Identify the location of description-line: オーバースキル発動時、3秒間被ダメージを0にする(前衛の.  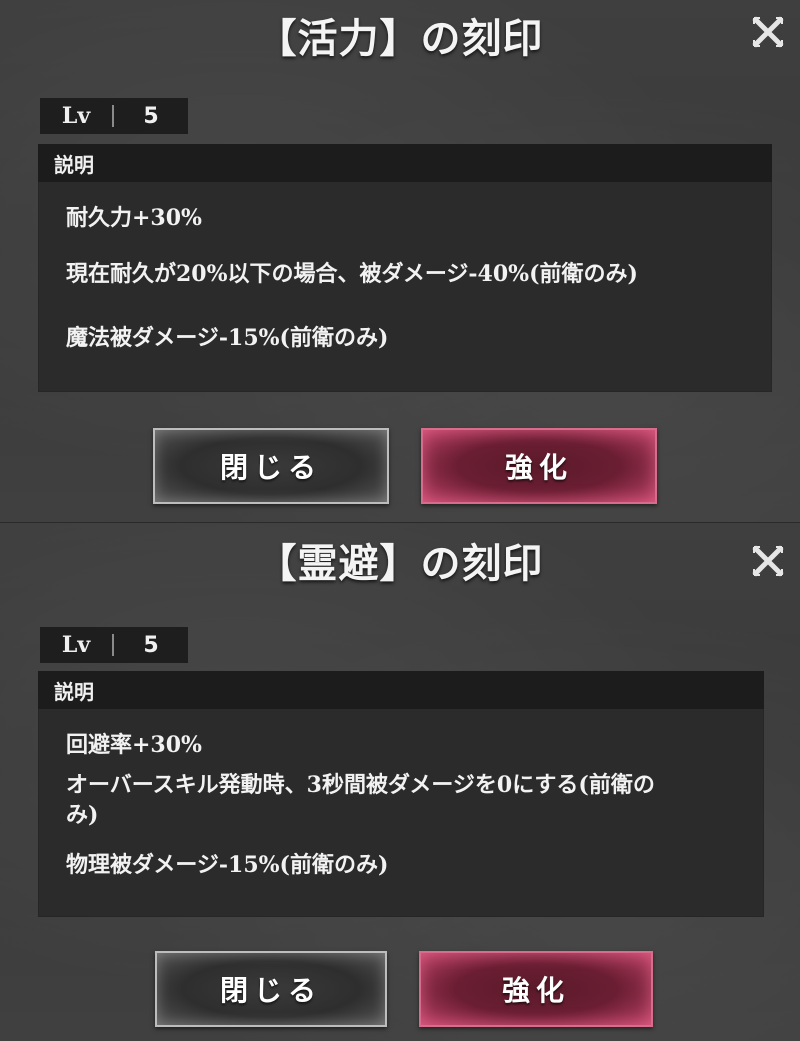
(360, 785).